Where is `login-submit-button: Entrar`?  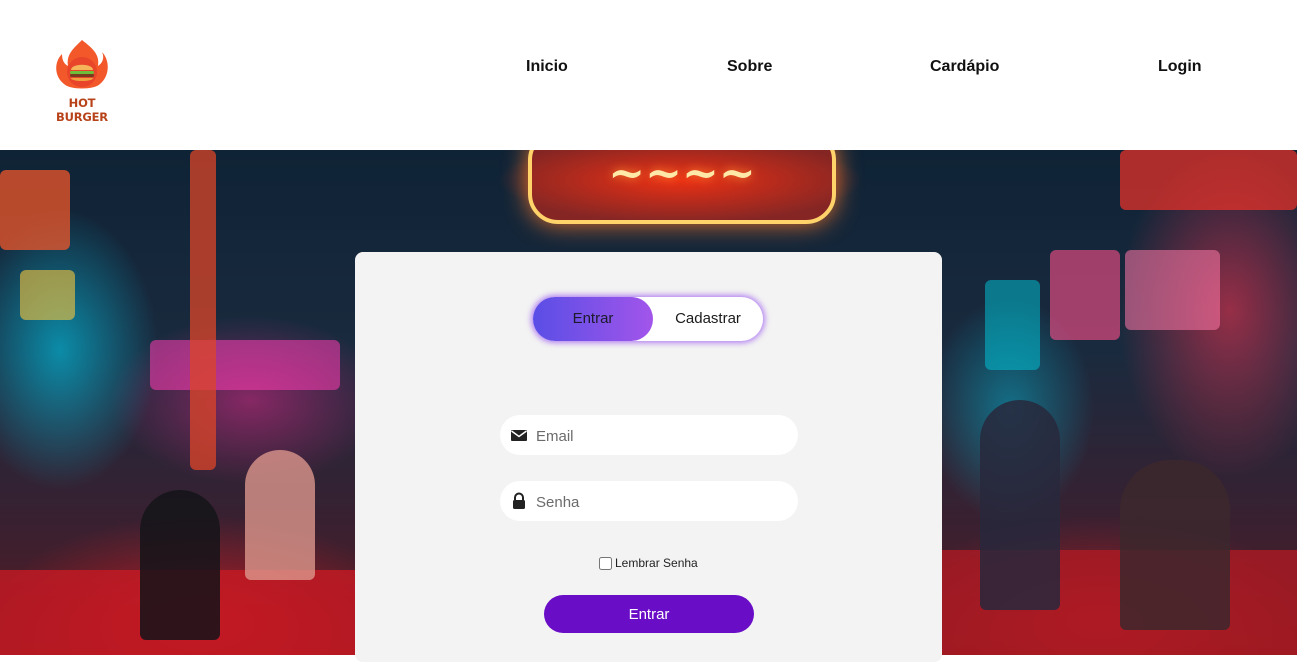 login-submit-button: Entrar is located at coordinates (649, 614).